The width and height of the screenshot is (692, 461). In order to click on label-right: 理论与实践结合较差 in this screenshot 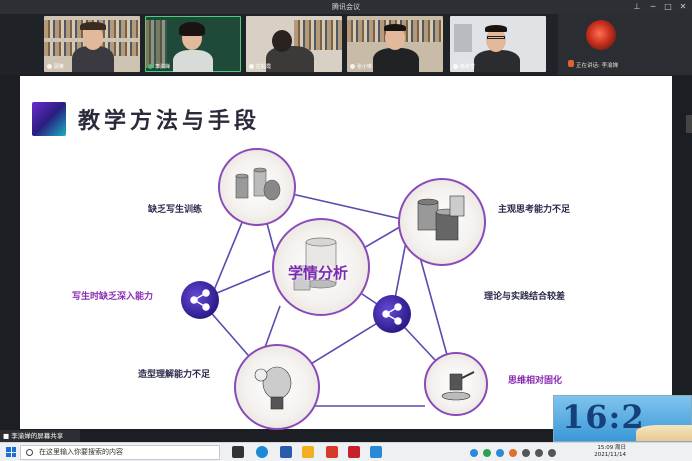, I will do `click(525, 297)`.